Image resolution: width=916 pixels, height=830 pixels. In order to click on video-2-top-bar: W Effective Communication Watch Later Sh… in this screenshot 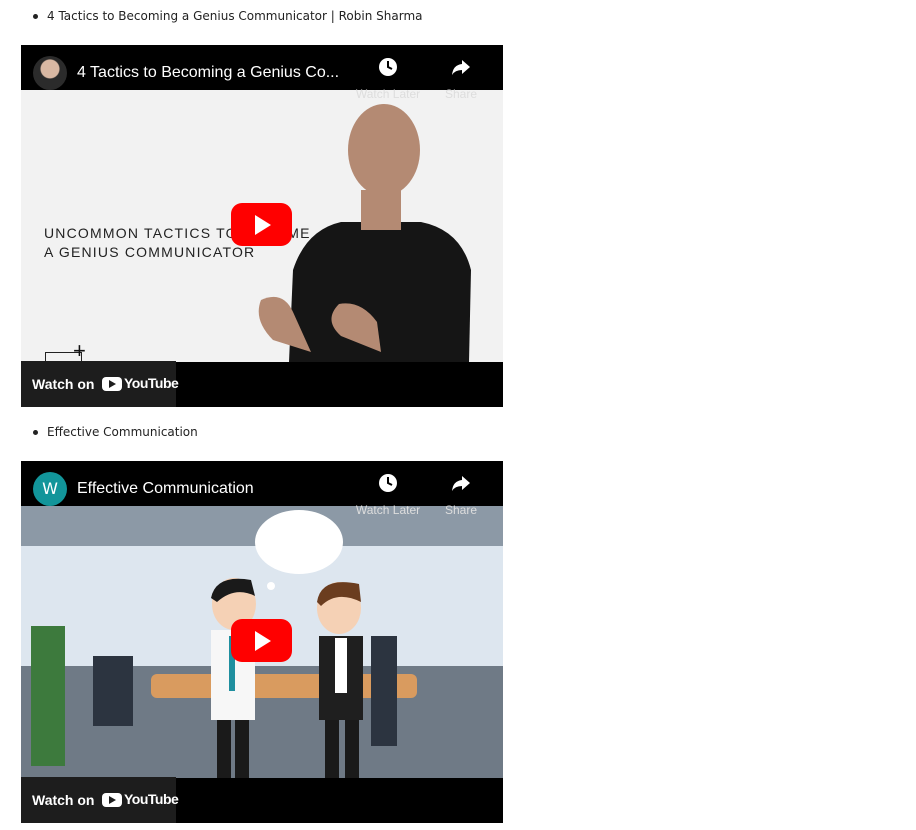, I will do `click(262, 489)`.